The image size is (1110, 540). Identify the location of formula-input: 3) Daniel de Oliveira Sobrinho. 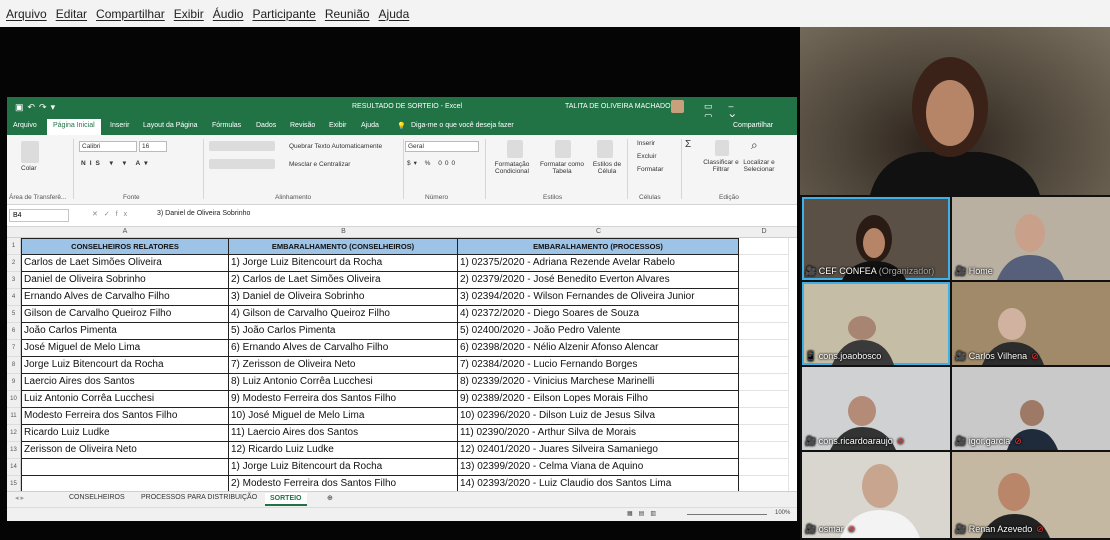
(203, 213).